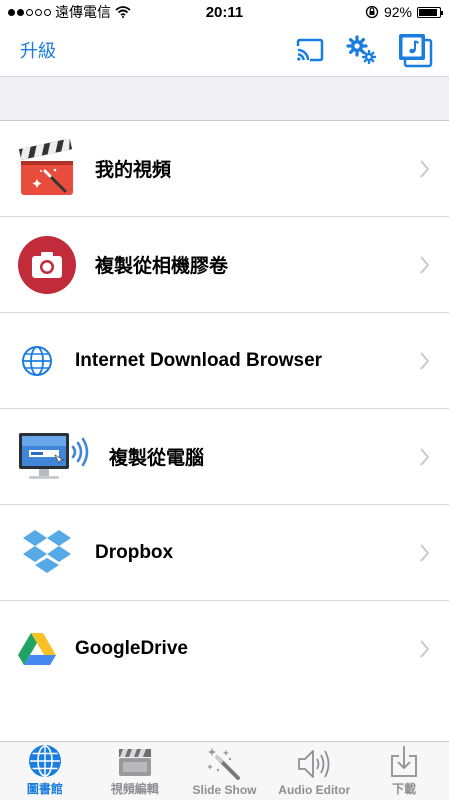 Image resolution: width=449 pixels, height=800 pixels. Describe the element at coordinates (314, 764) in the screenshot. I see `speaker-icon` at that location.